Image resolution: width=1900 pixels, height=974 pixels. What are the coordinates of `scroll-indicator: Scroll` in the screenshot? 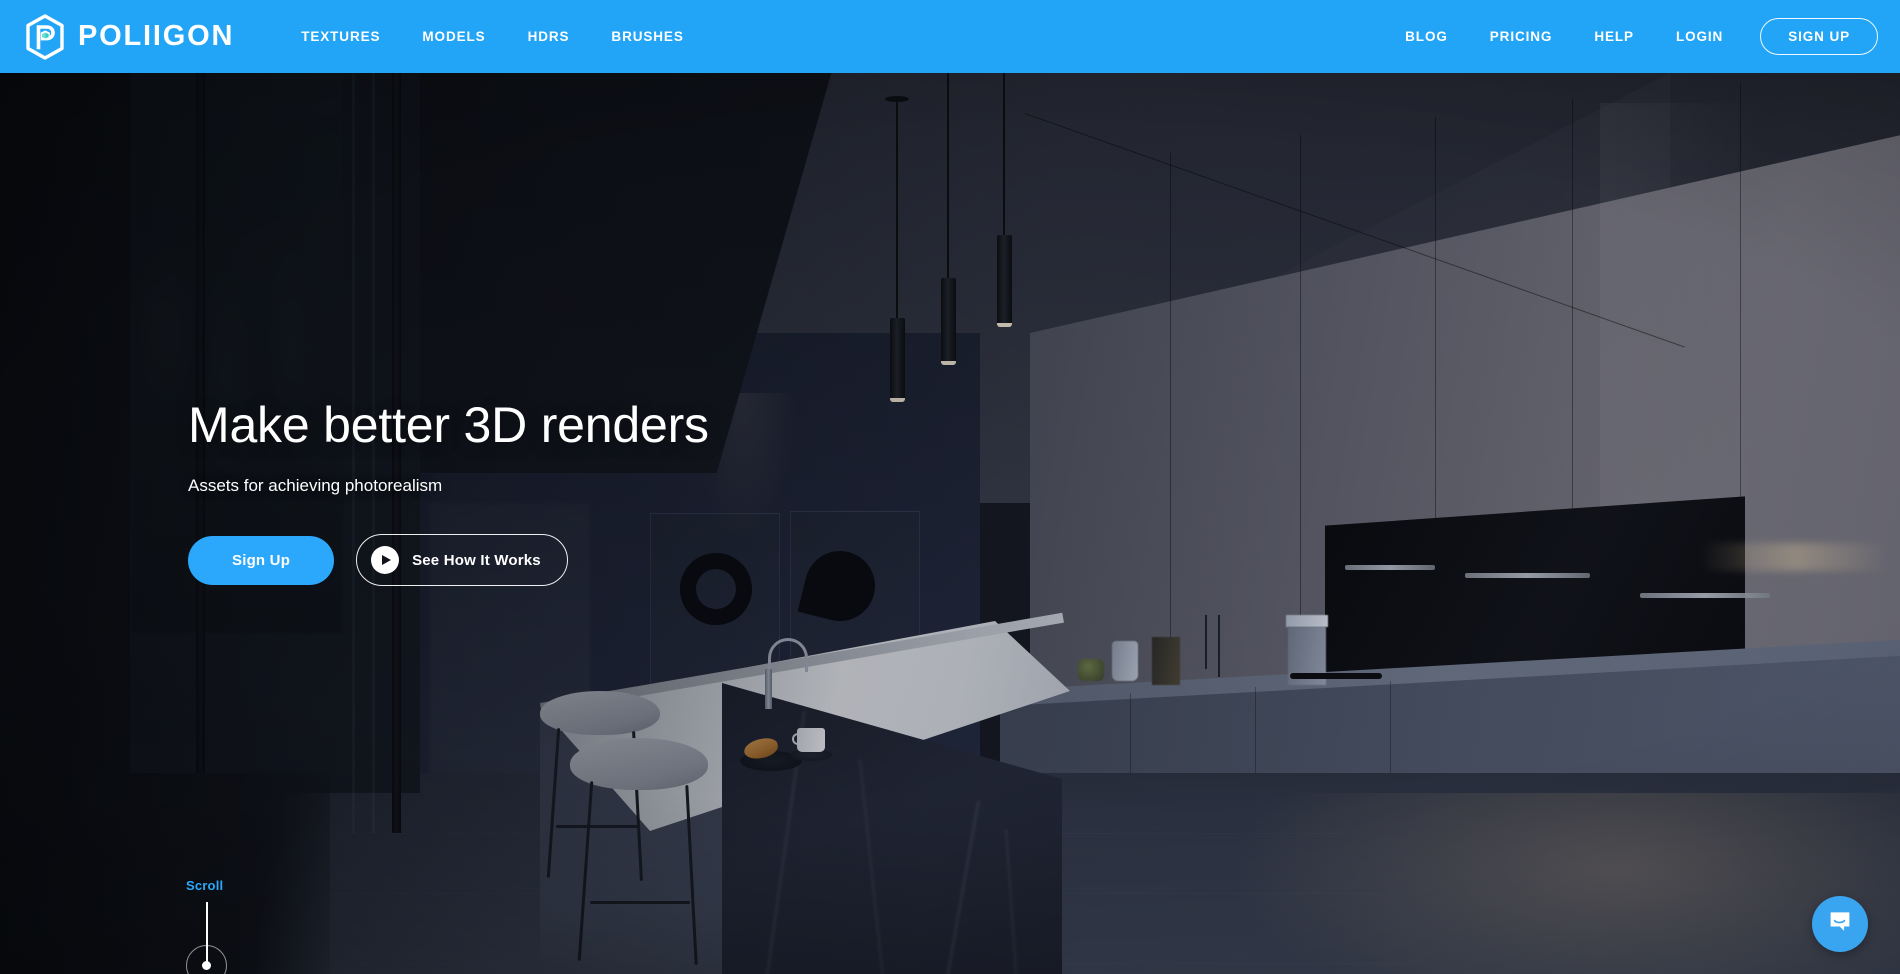 It's located at (216, 926).